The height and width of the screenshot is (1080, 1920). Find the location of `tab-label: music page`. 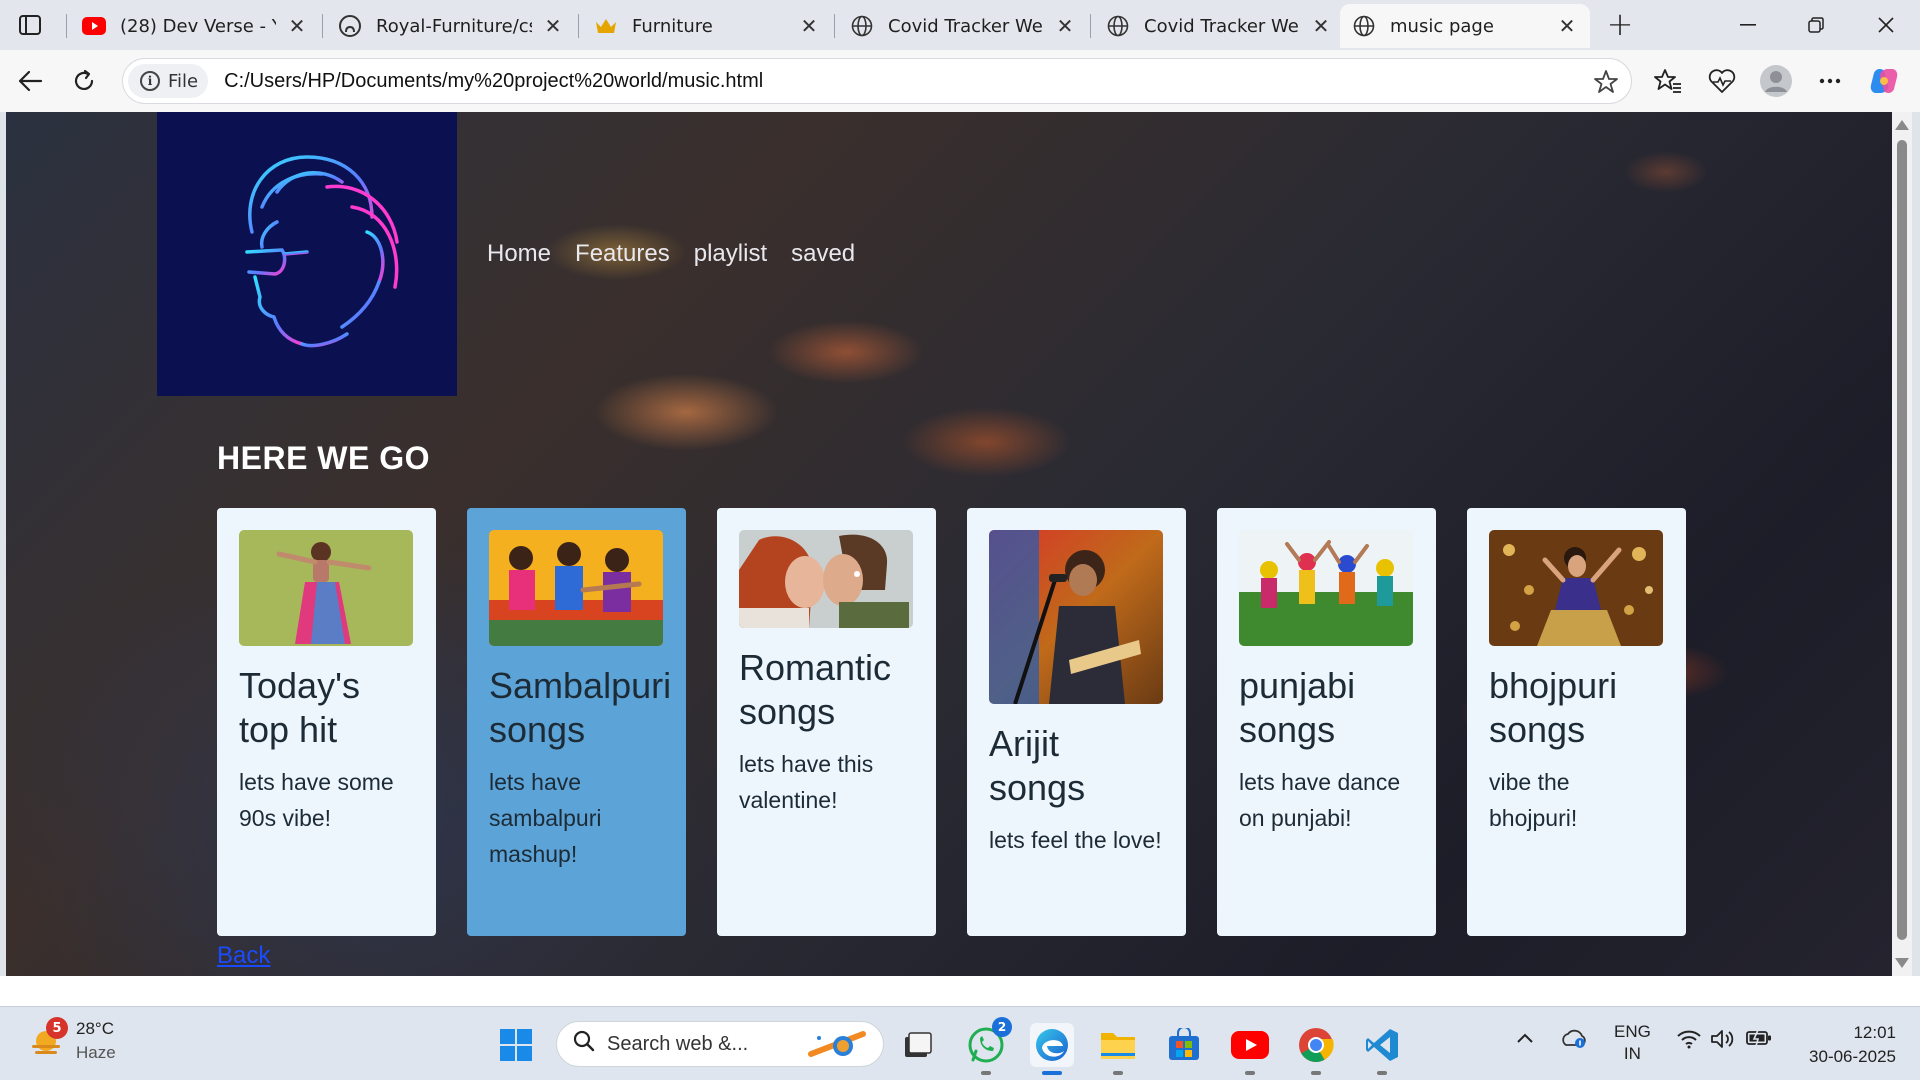

tab-label: music page is located at coordinates (1442, 26).